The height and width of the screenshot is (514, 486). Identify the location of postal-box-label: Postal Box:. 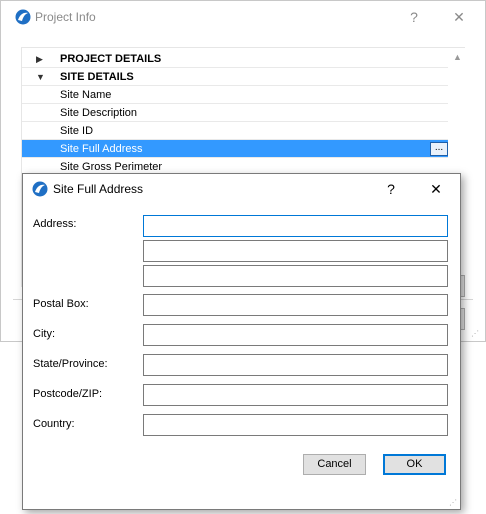
(61, 304).